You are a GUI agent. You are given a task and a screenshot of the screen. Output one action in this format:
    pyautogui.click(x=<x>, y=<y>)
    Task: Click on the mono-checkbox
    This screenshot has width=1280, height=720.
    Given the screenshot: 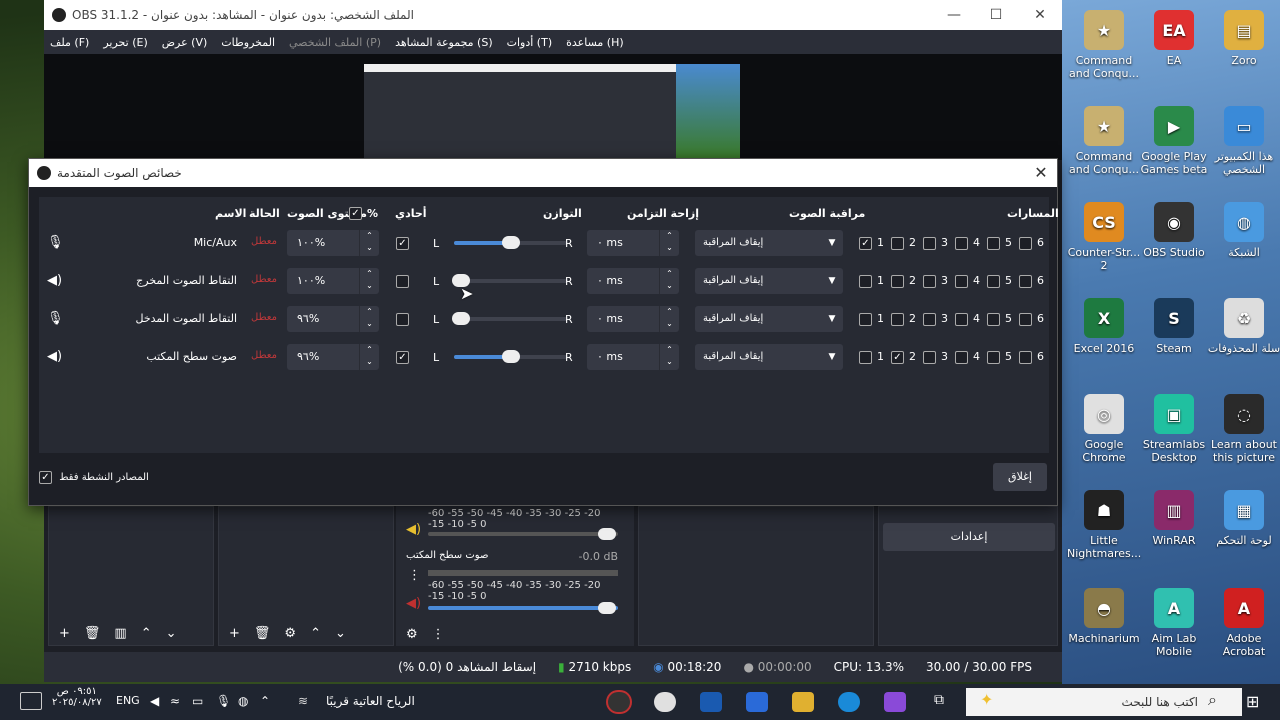 What is the action you would take?
    pyautogui.click(x=402, y=319)
    